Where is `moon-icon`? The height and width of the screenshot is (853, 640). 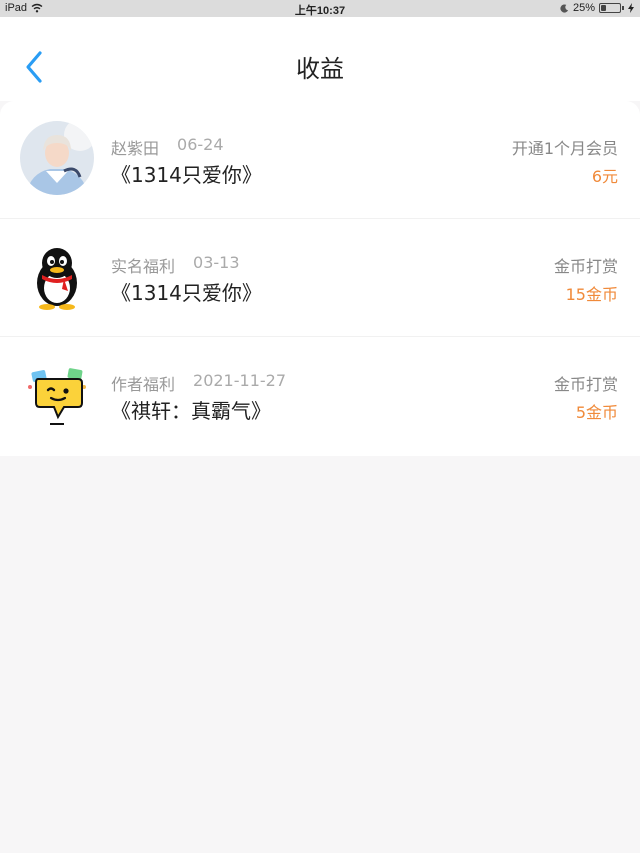 moon-icon is located at coordinates (564, 8).